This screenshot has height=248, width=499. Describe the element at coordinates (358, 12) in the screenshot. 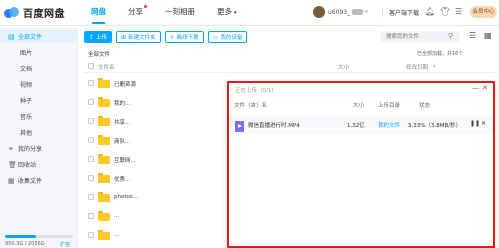

I see `vip-badge-icon` at that location.